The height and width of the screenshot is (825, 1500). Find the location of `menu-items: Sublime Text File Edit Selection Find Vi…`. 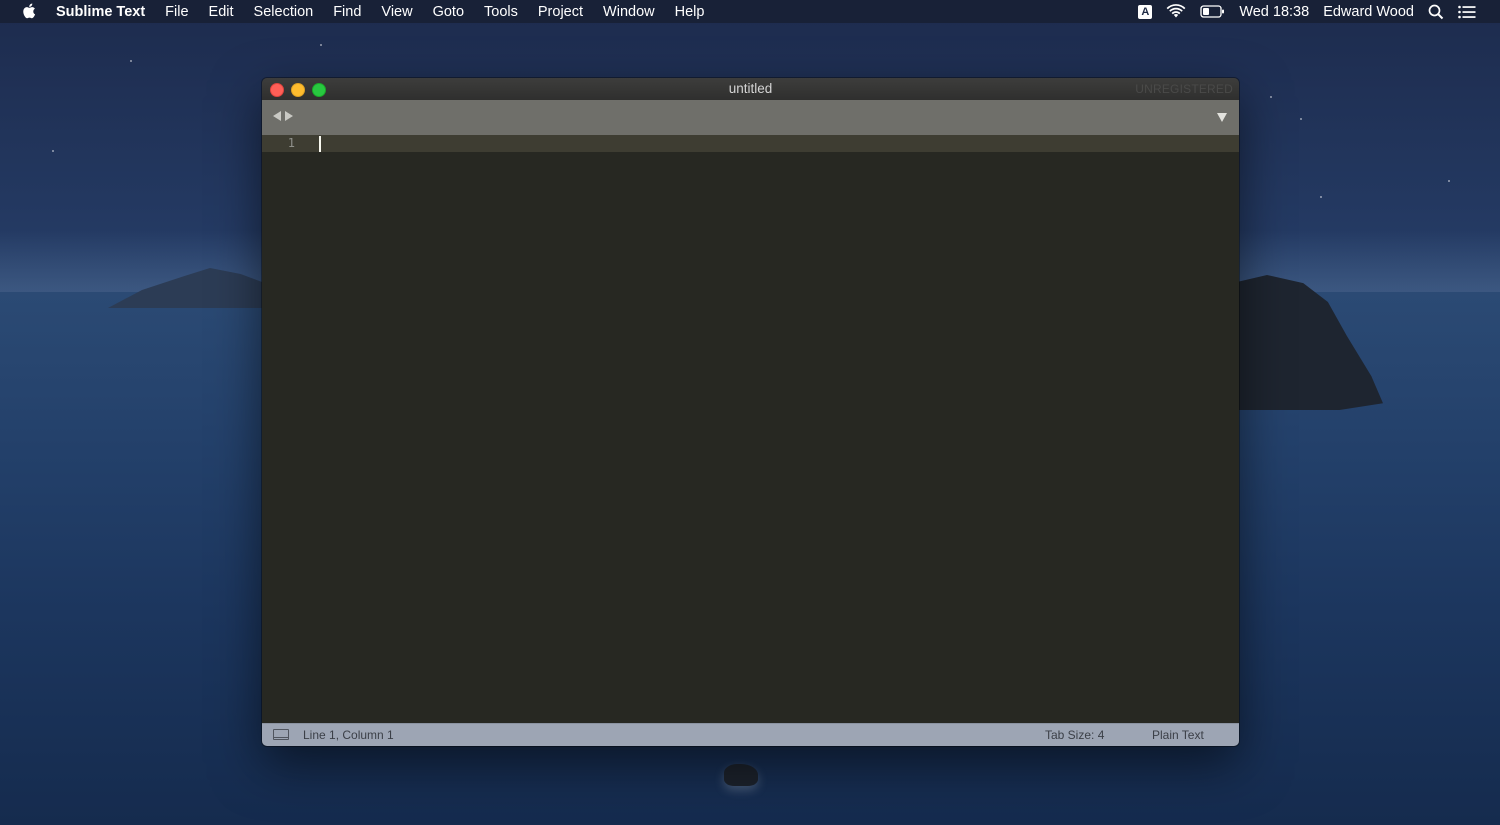

menu-items: Sublime Text File Edit Selection Find Vi… is located at coordinates (390, 11).